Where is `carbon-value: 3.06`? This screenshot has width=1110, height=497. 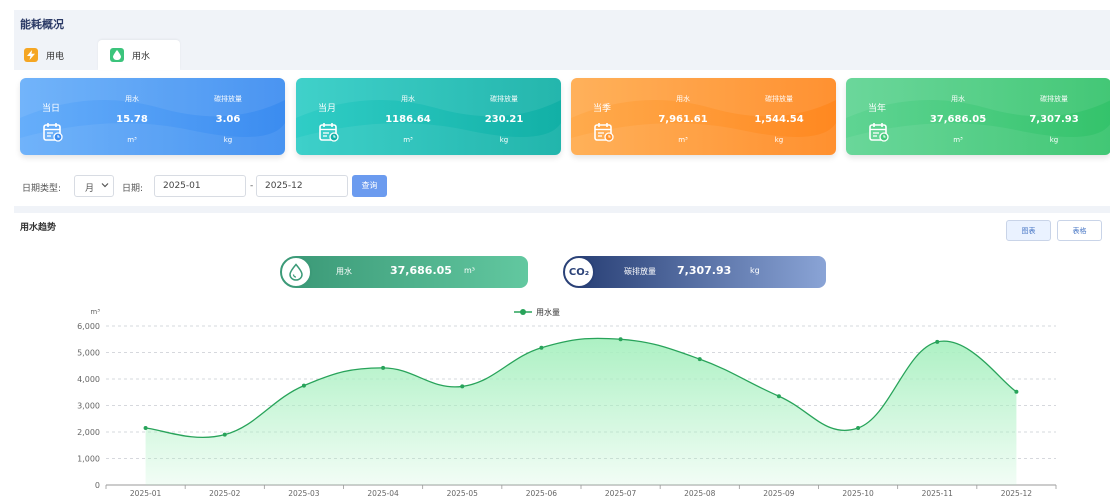
carbon-value: 3.06 is located at coordinates (228, 119).